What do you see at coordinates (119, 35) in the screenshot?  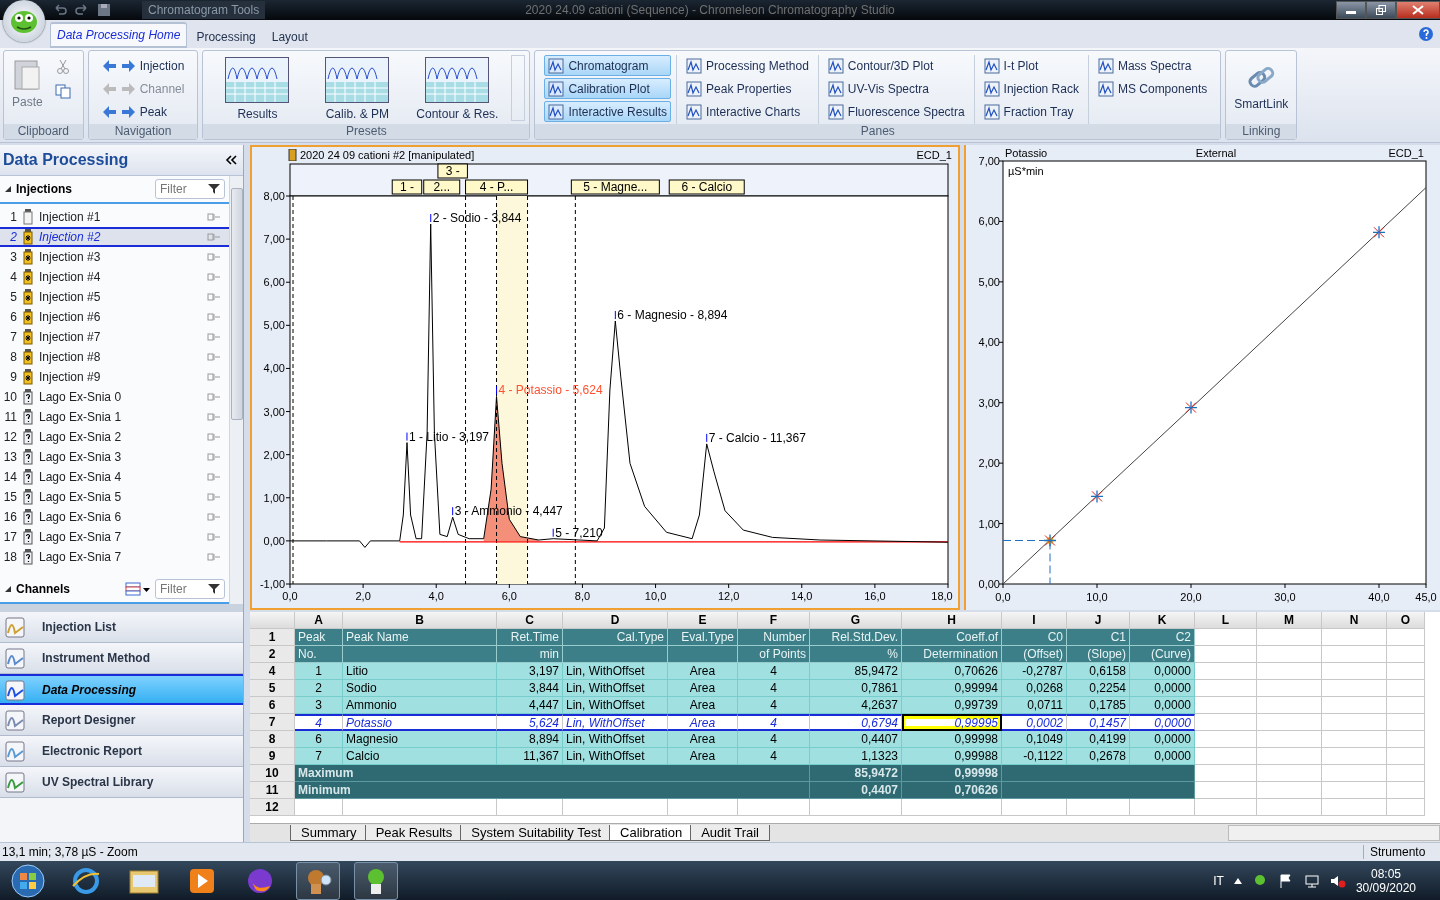 I see `ribbon-tab: Data Processing Home` at bounding box center [119, 35].